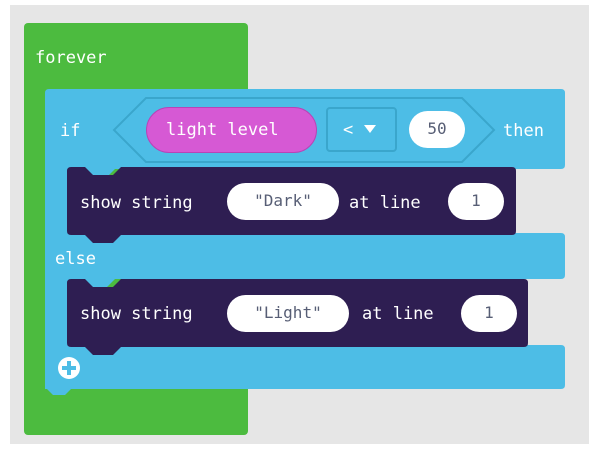  What do you see at coordinates (385, 203) in the screenshot?
I see `dark-at-line-label: at line` at bounding box center [385, 203].